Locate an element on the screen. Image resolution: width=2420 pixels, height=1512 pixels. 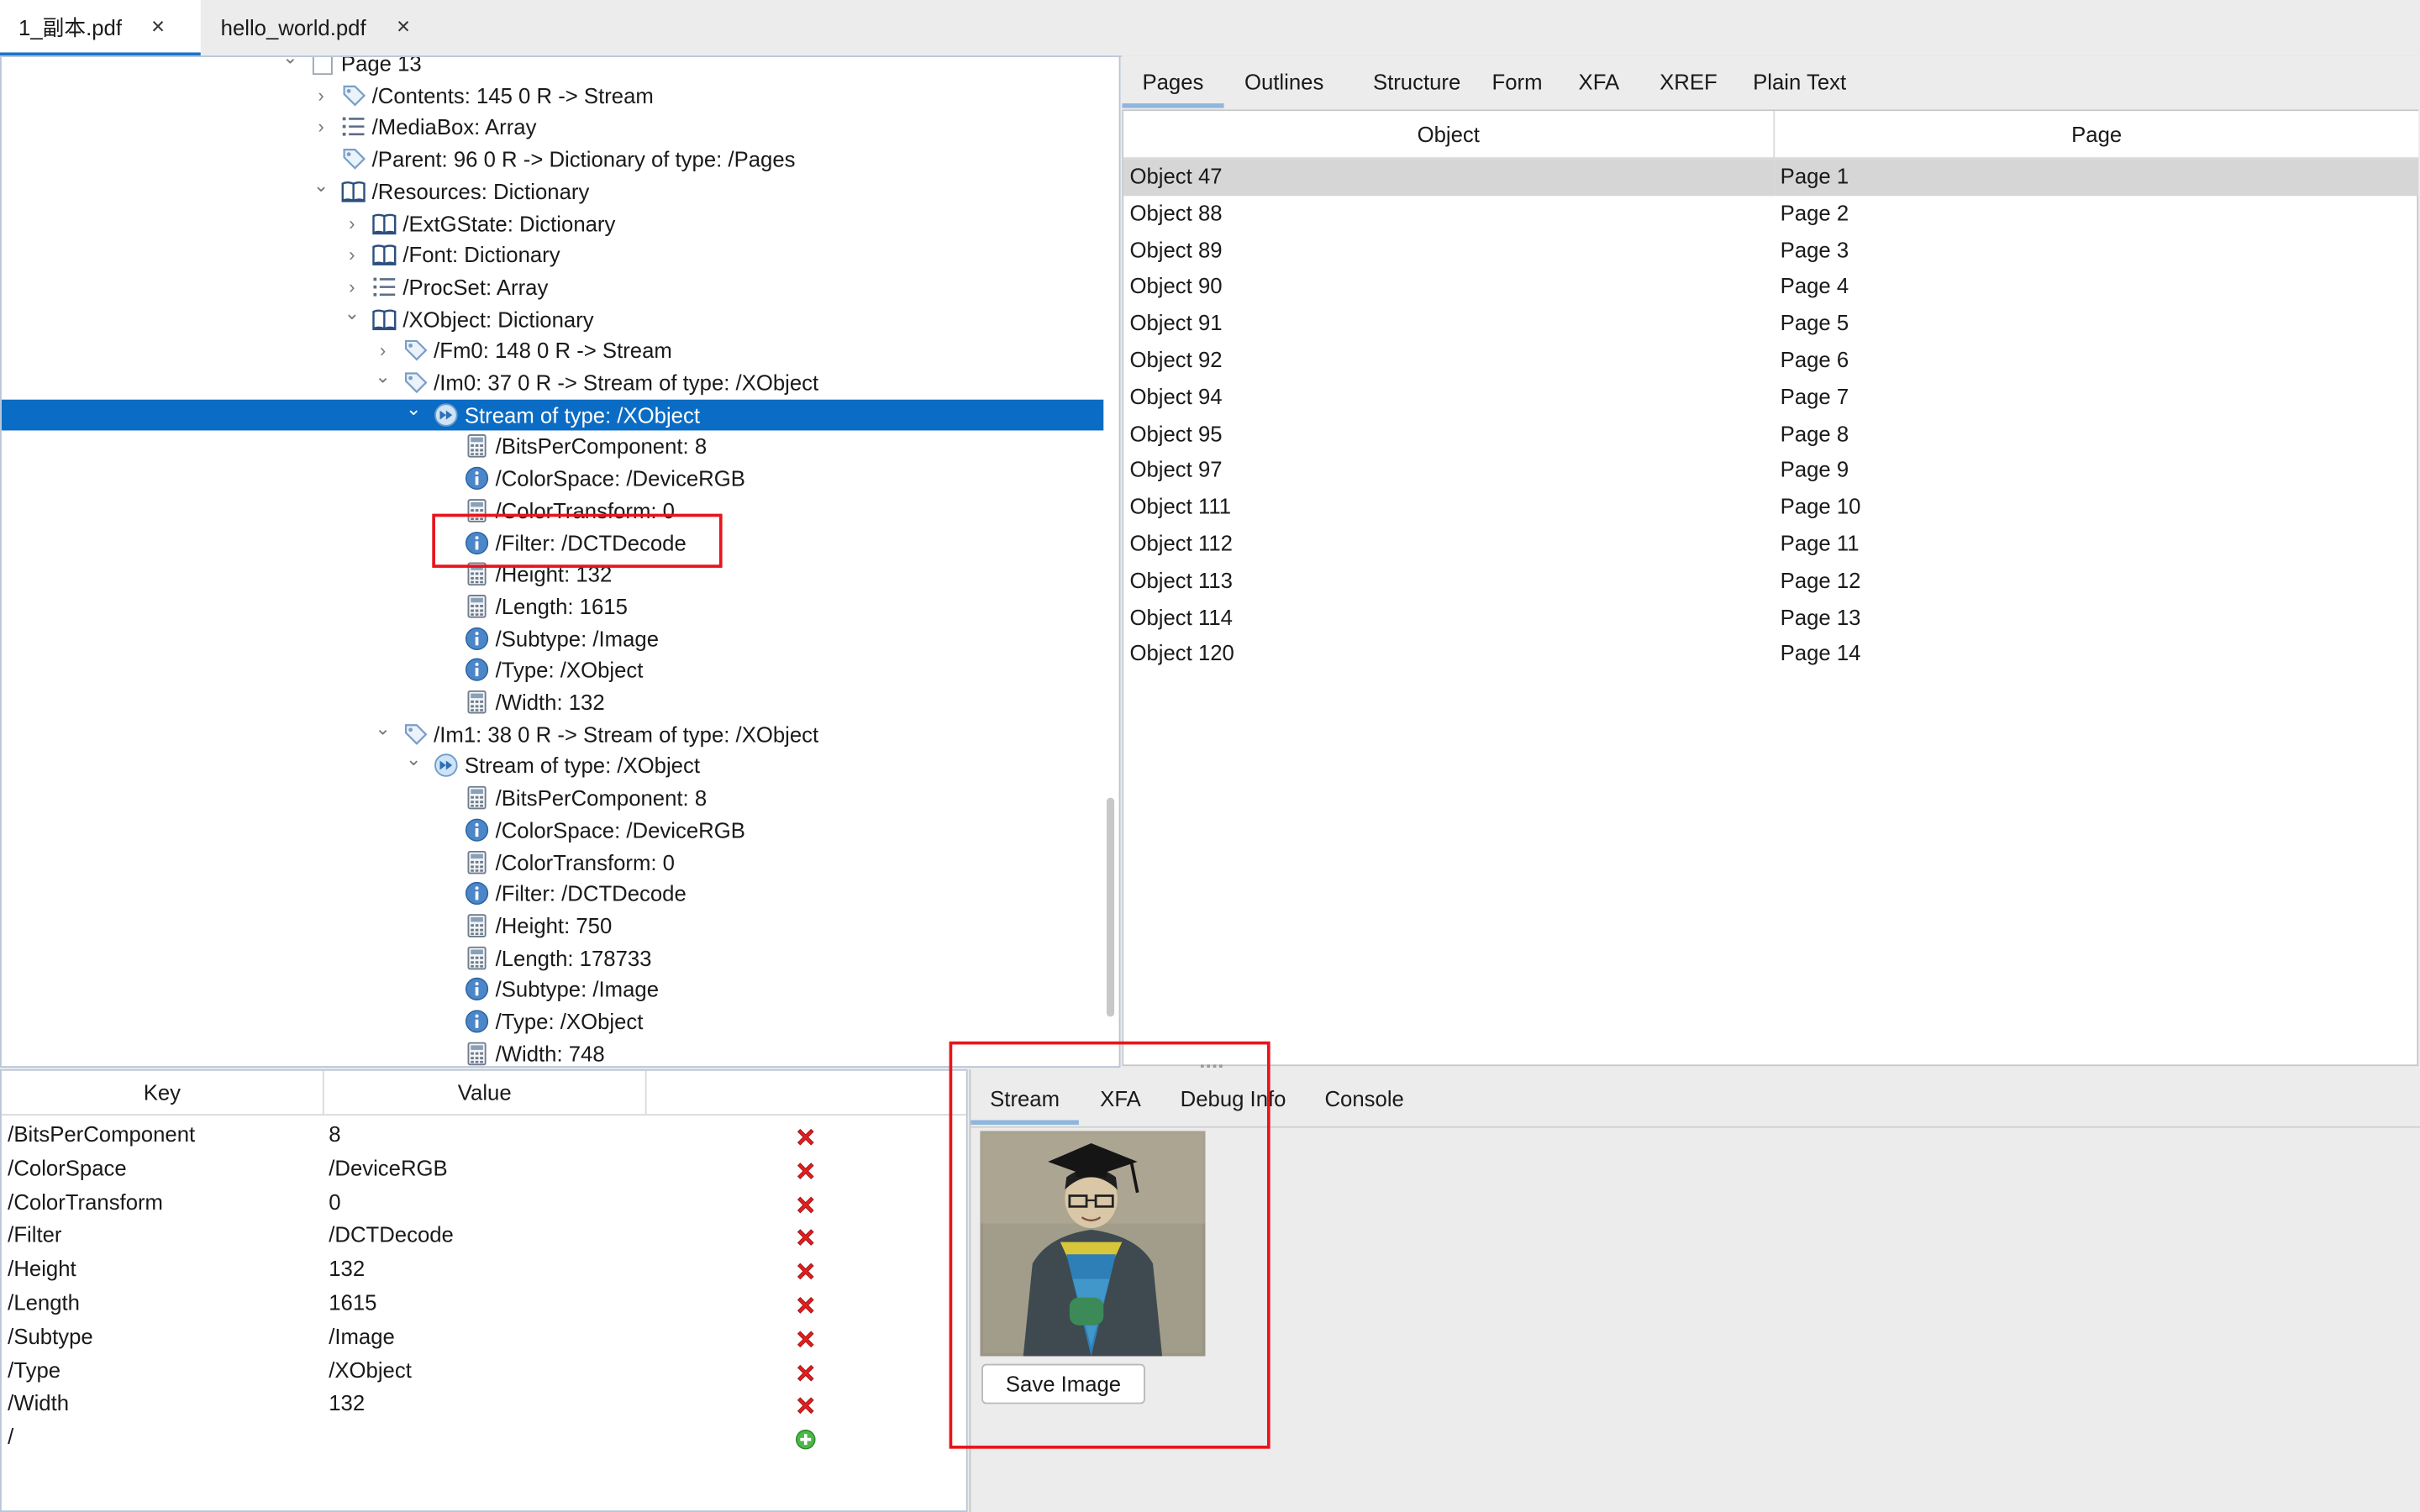
property-row: /Filter/DCTDecode is located at coordinates (484, 1235).